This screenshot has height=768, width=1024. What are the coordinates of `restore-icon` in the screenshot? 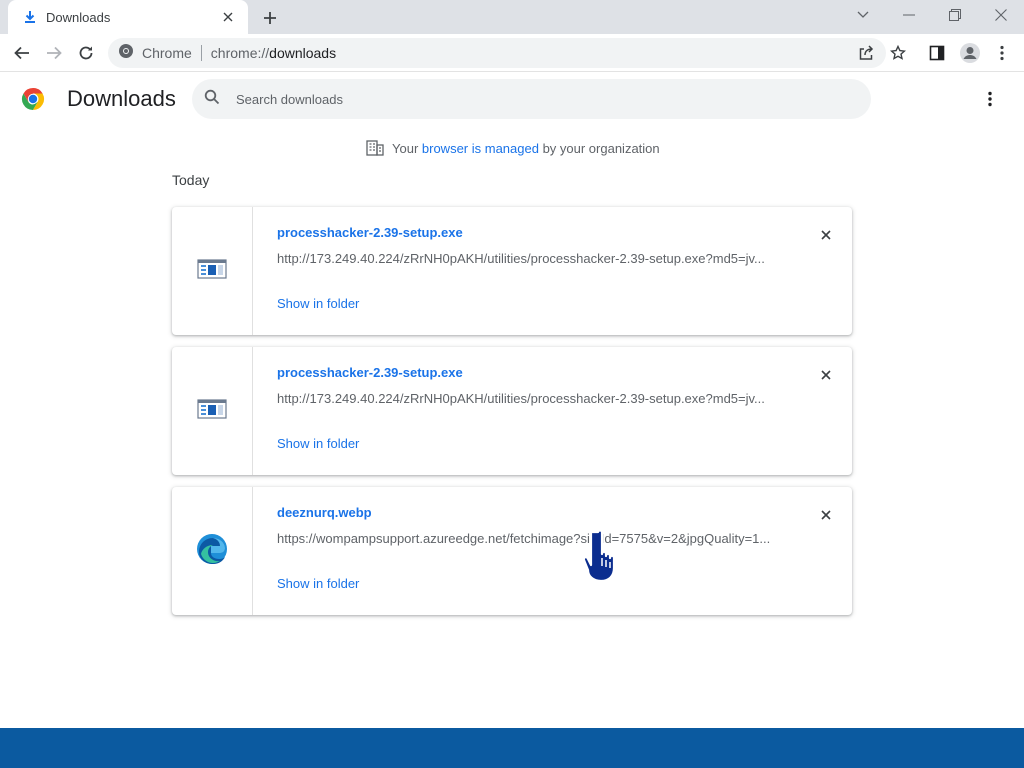 It's located at (955, 15).